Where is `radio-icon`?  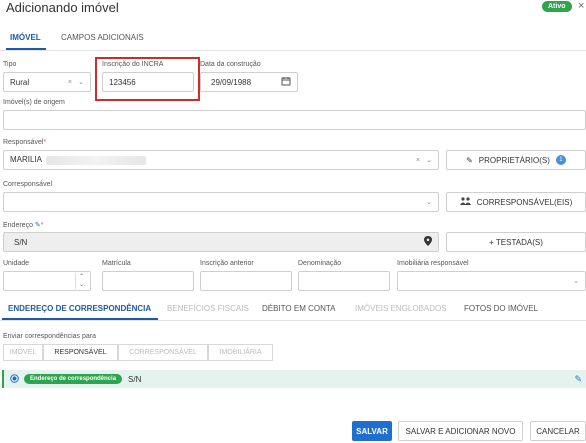
radio-icon is located at coordinates (14, 379).